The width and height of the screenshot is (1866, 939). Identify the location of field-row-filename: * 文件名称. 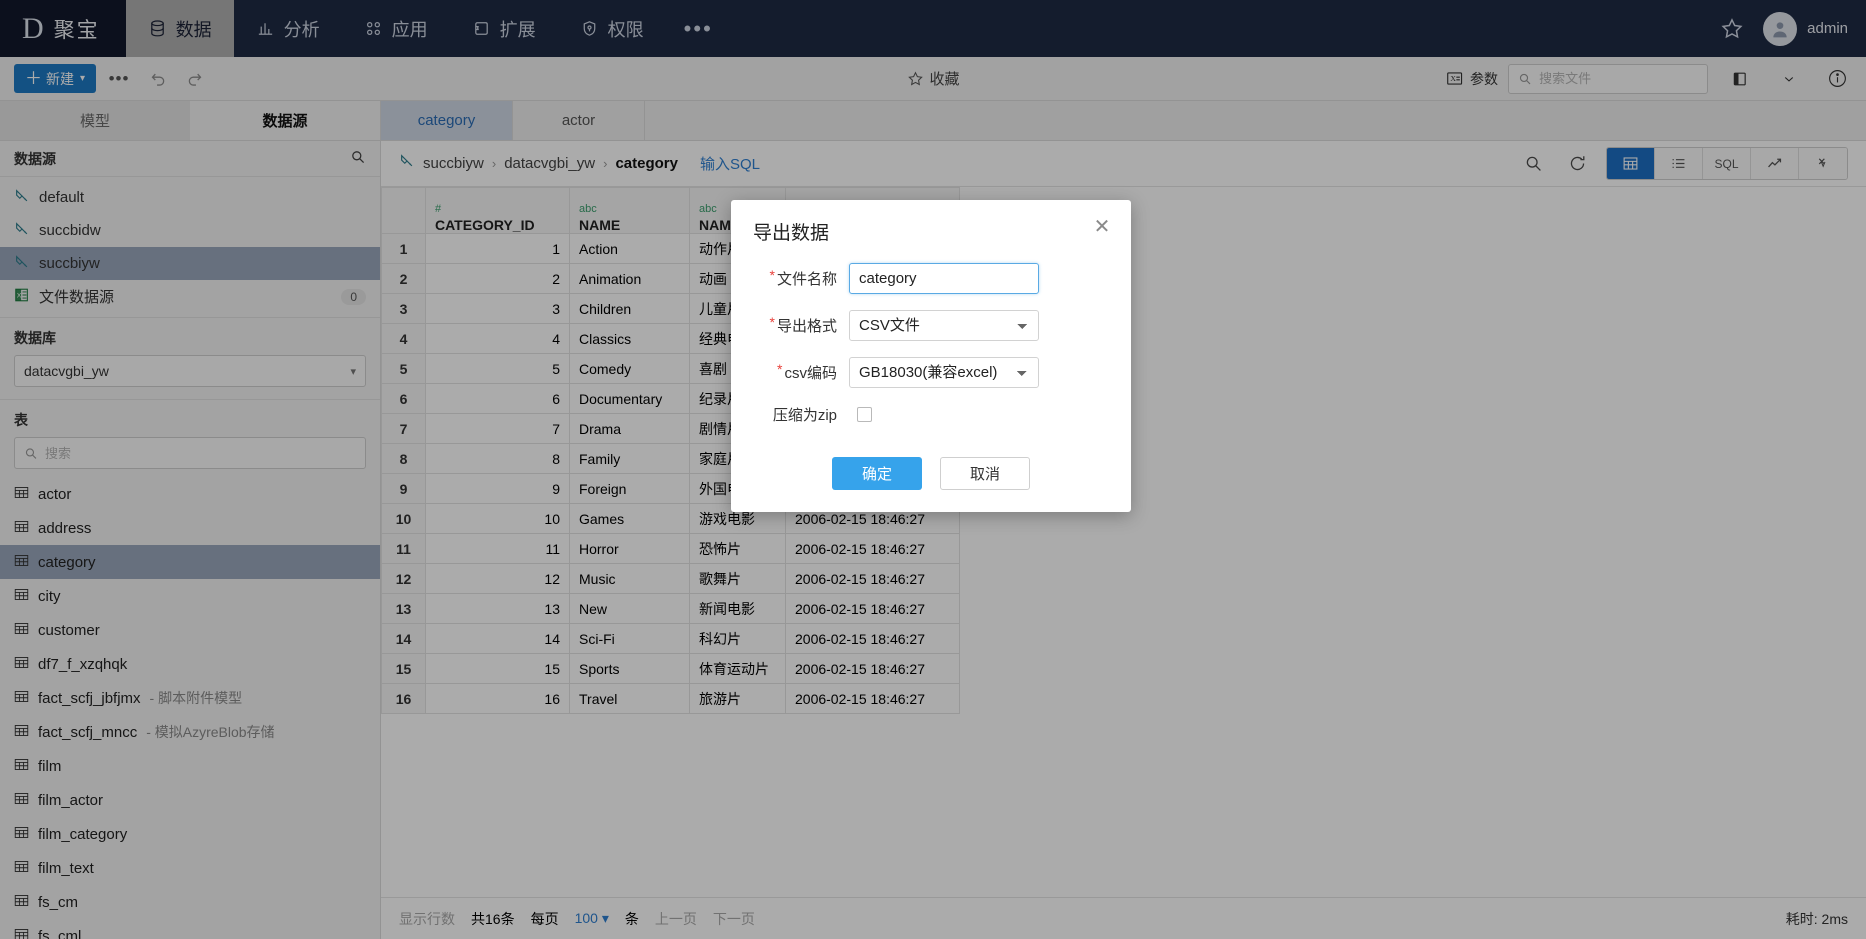
(930, 278).